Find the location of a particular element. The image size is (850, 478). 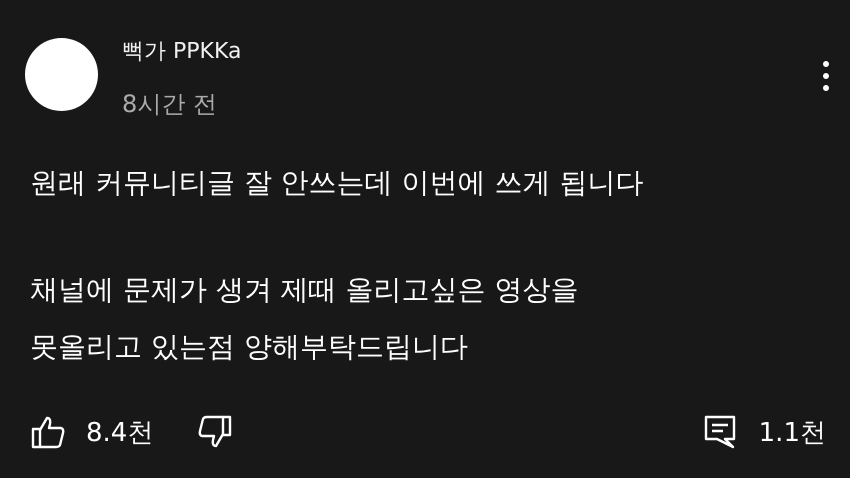

more-options-icon is located at coordinates (826, 76).